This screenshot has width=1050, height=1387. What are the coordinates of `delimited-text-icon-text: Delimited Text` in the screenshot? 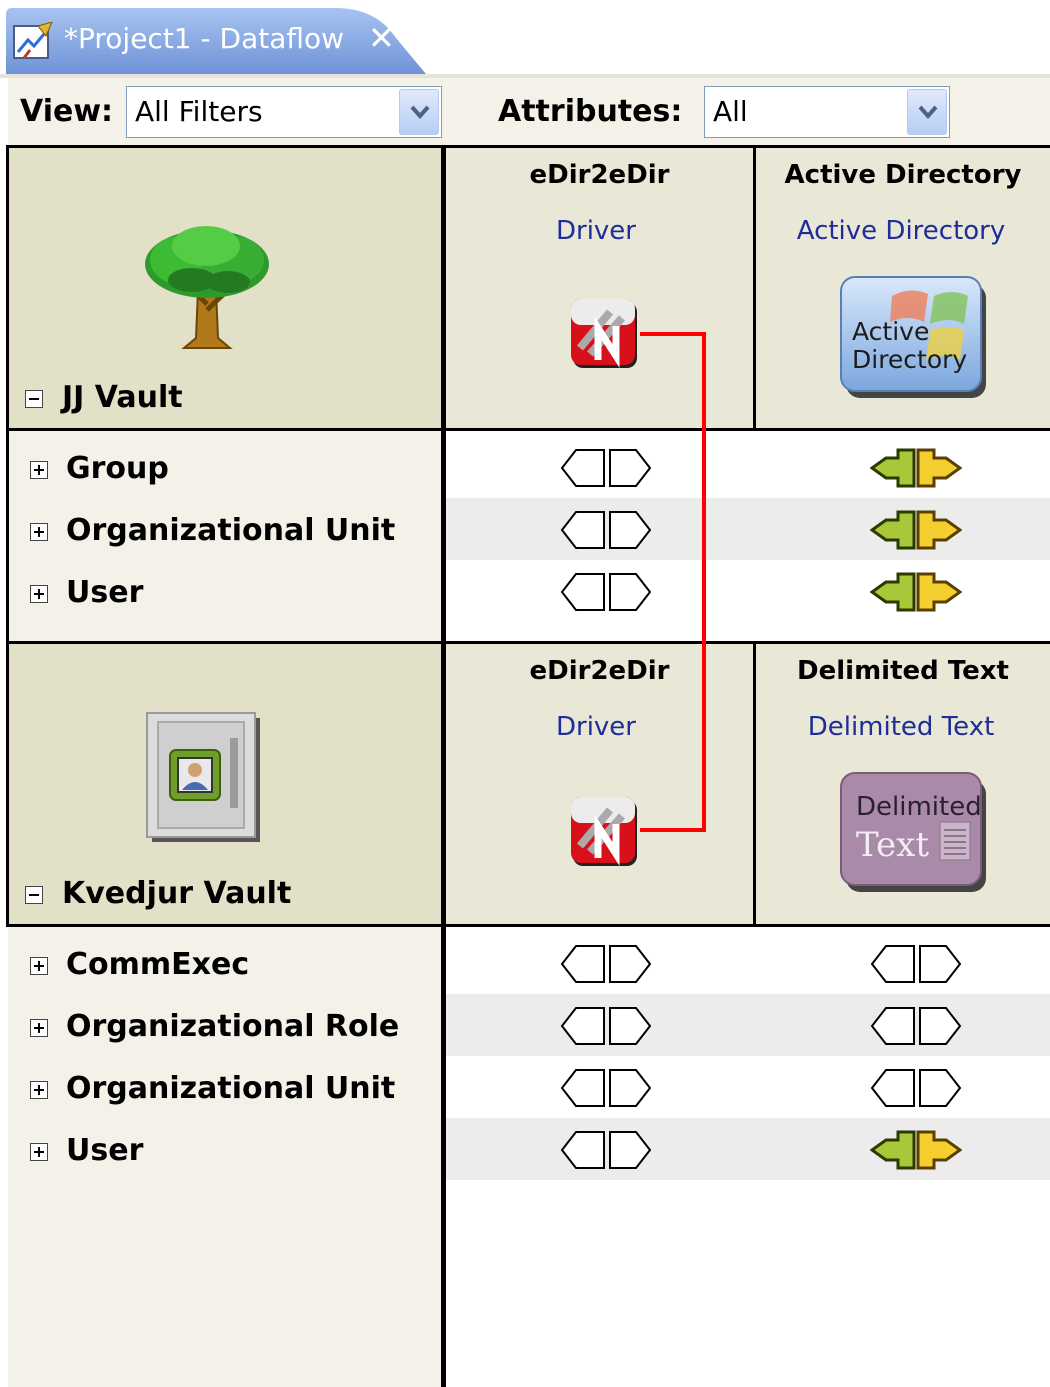 It's located at (919, 826).